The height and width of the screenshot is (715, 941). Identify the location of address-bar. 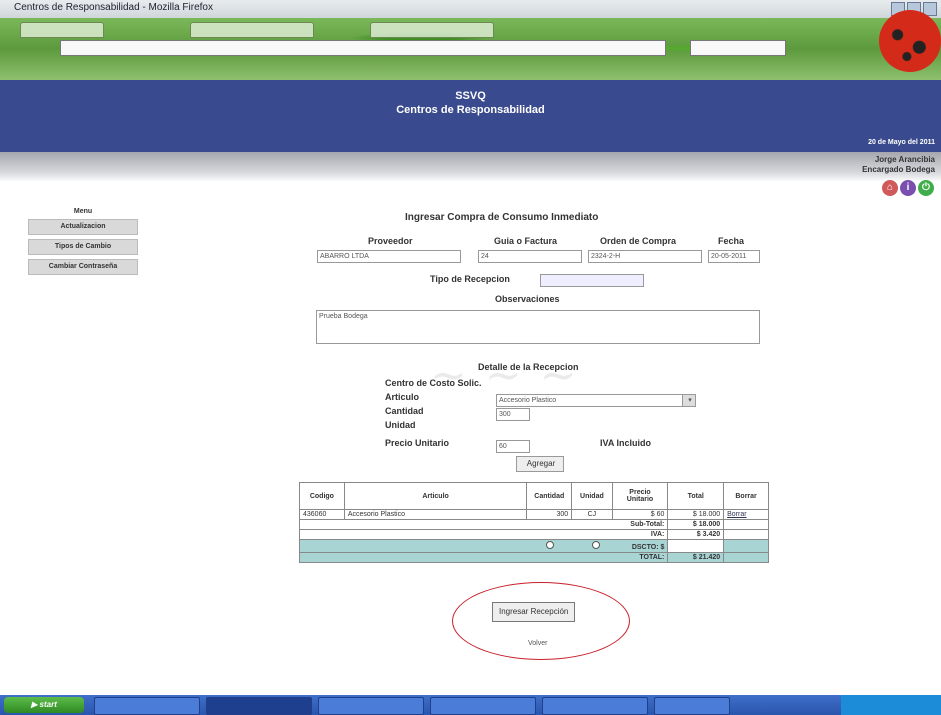
(363, 48).